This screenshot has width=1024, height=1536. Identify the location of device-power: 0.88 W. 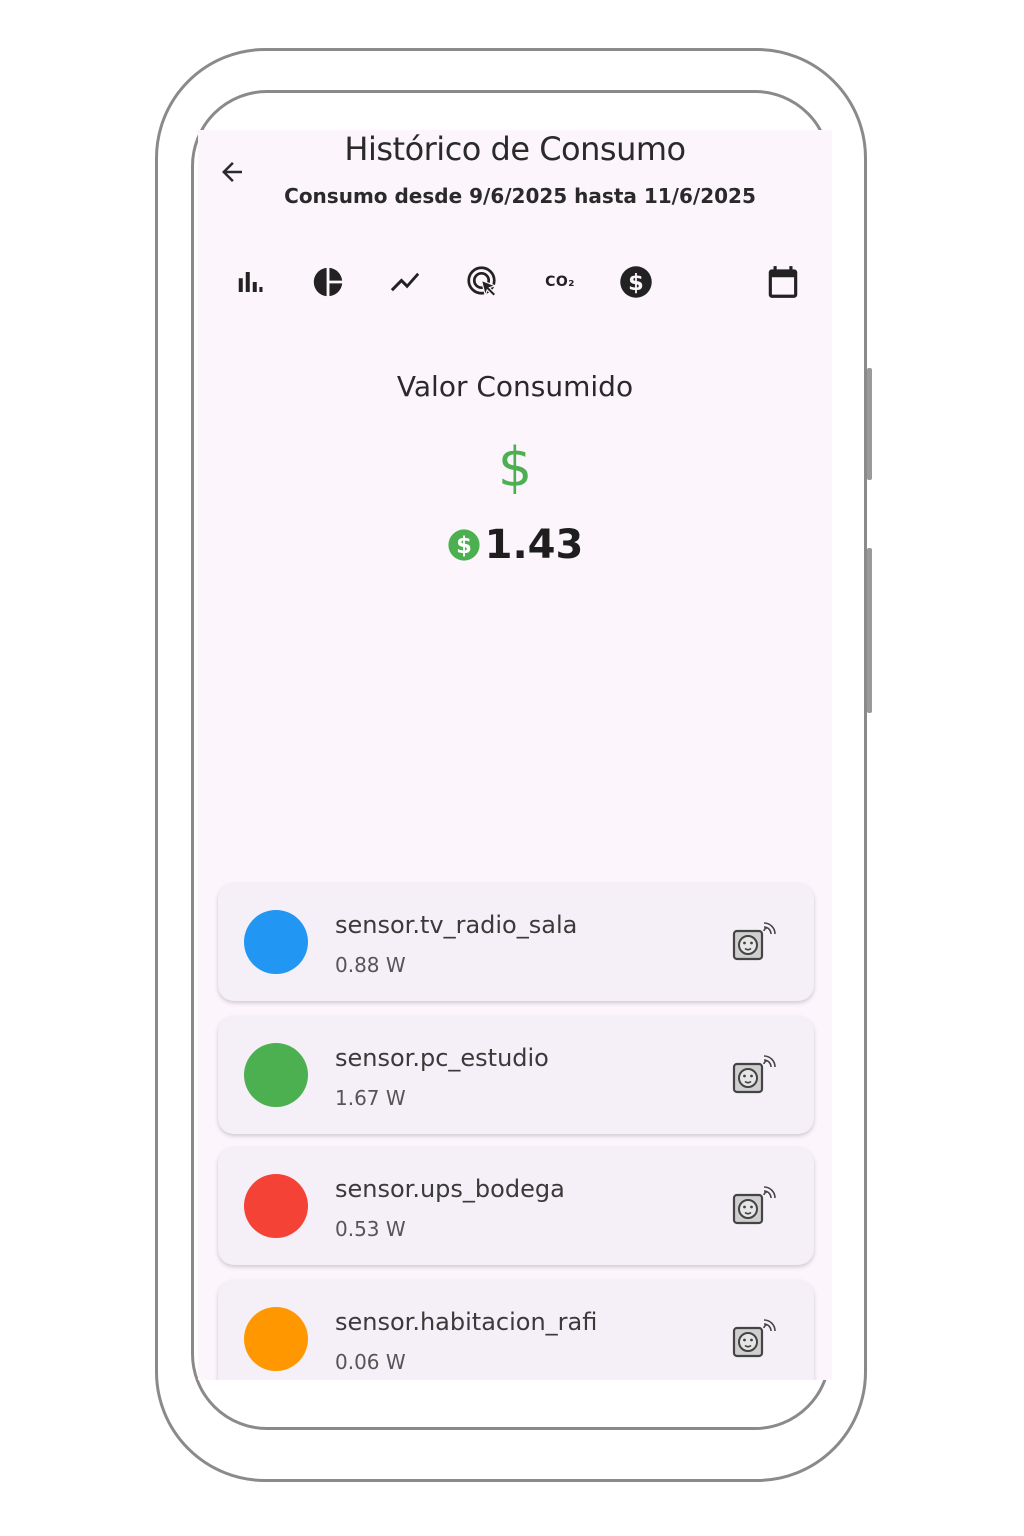
(370, 965).